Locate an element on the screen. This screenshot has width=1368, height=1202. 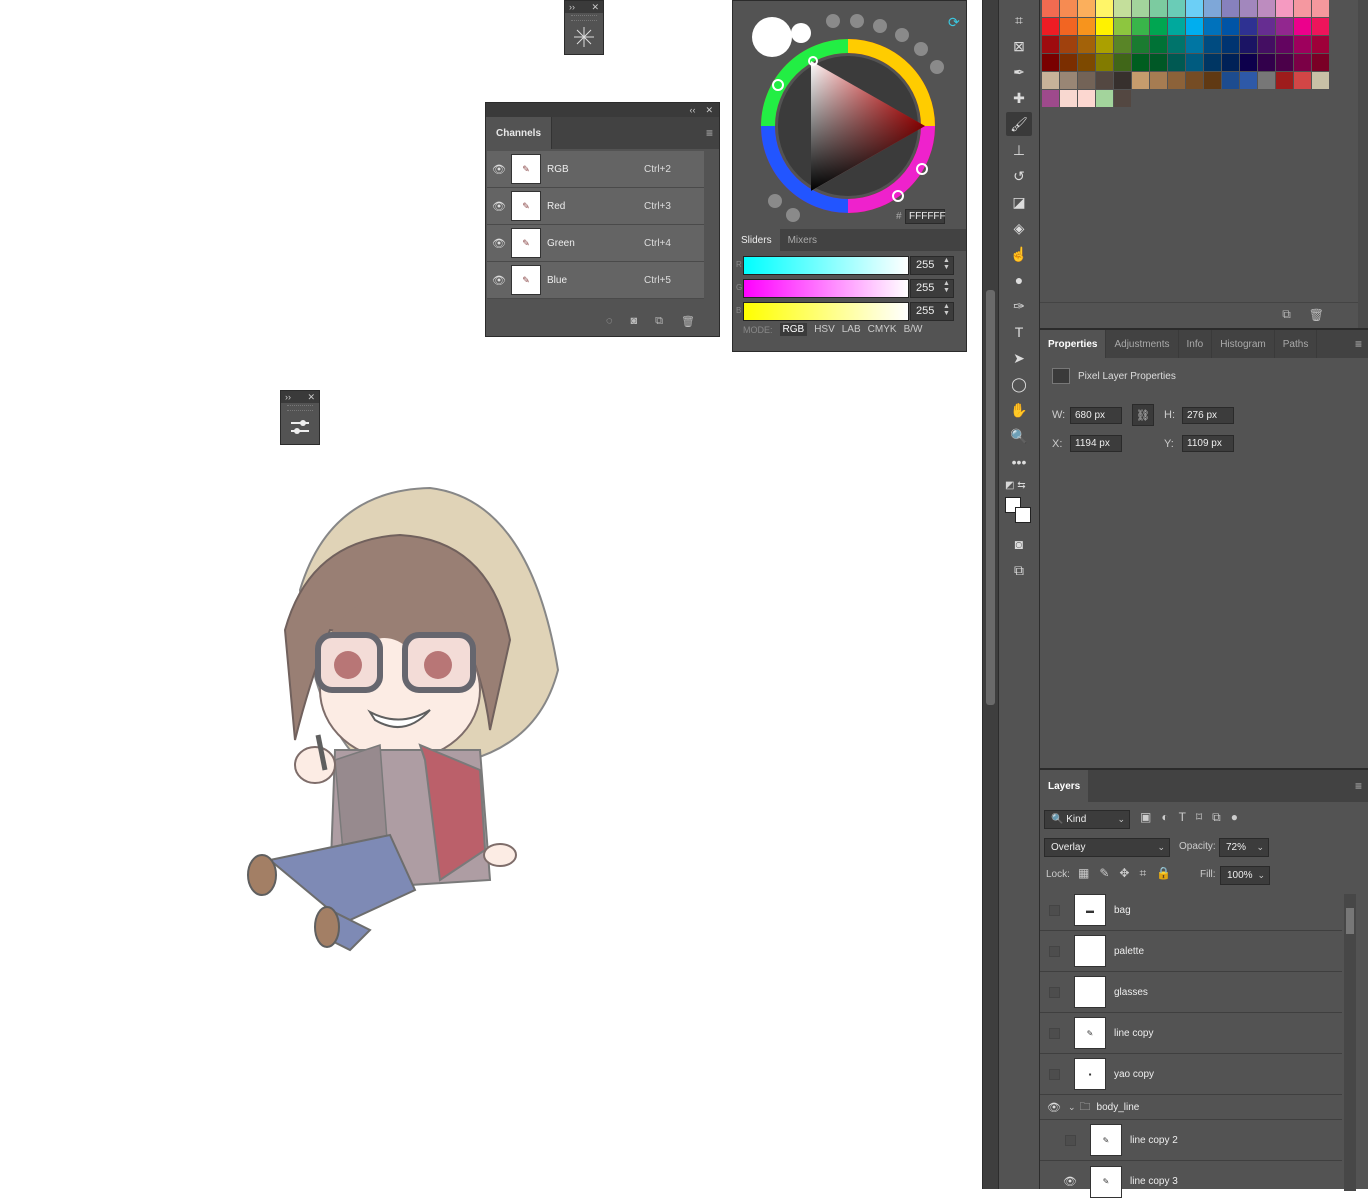
channel-row-red: 👁 ✎ Red Ctrl+3 is located at coordinates (595, 206).